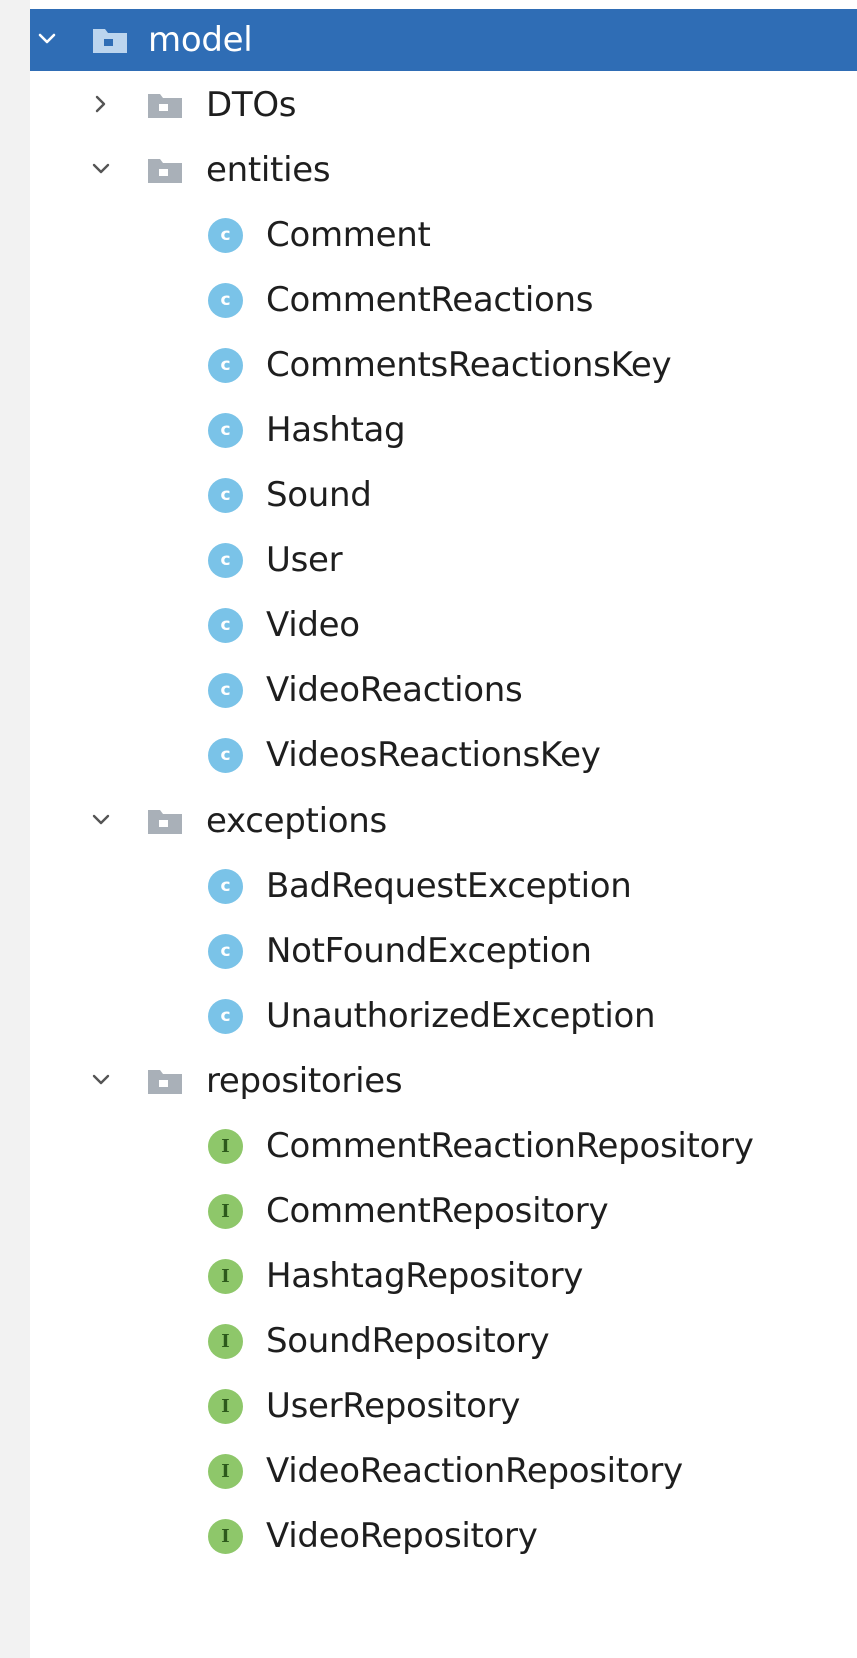 This screenshot has height=1658, width=857. What do you see at coordinates (304, 560) in the screenshot?
I see `tree-node-label: User` at bounding box center [304, 560].